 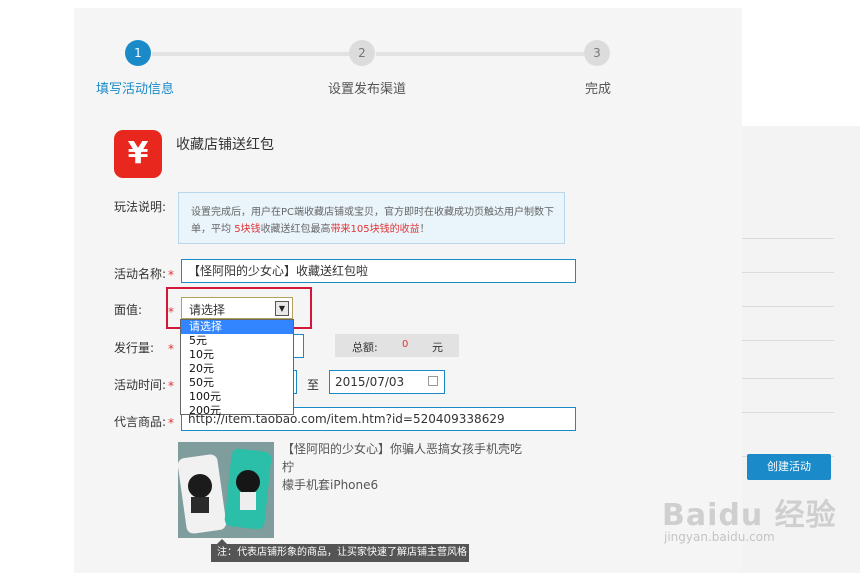 What do you see at coordinates (138, 53) in the screenshot?
I see `step-1-circle: 1` at bounding box center [138, 53].